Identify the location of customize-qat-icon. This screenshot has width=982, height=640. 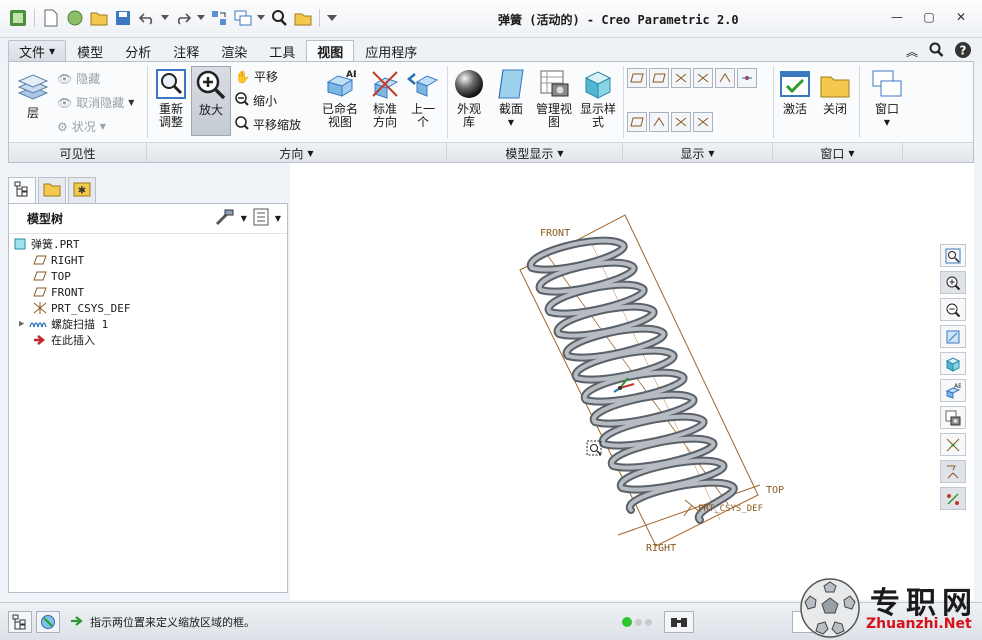
(332, 18).